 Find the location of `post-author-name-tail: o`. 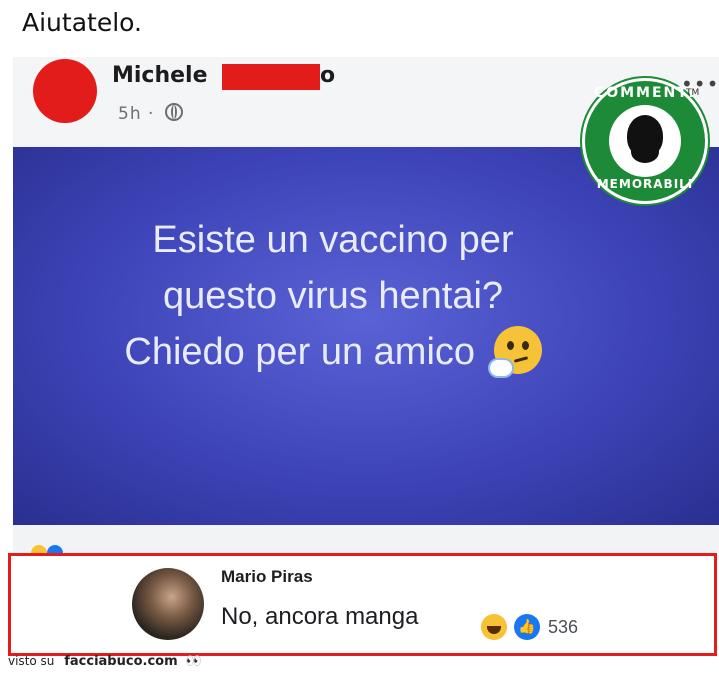

post-author-name-tail: o is located at coordinates (327, 75).